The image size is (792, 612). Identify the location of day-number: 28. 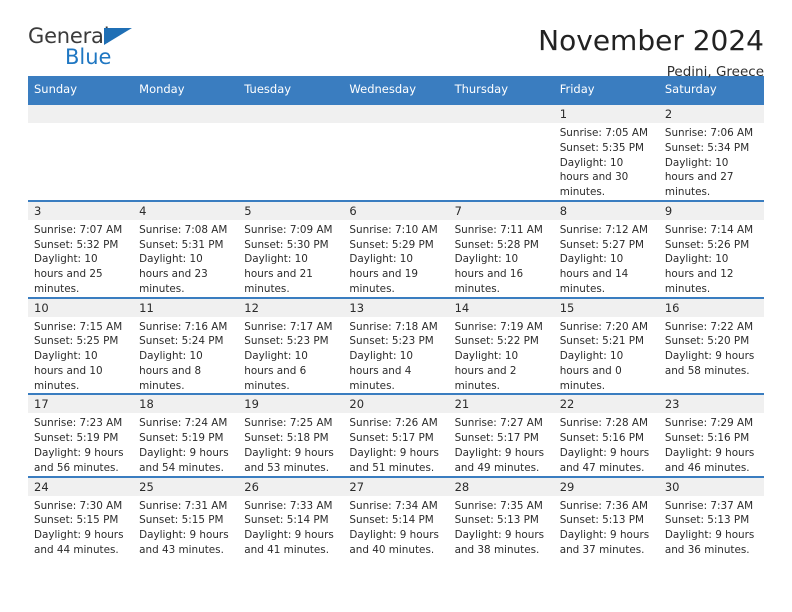
(501, 486).